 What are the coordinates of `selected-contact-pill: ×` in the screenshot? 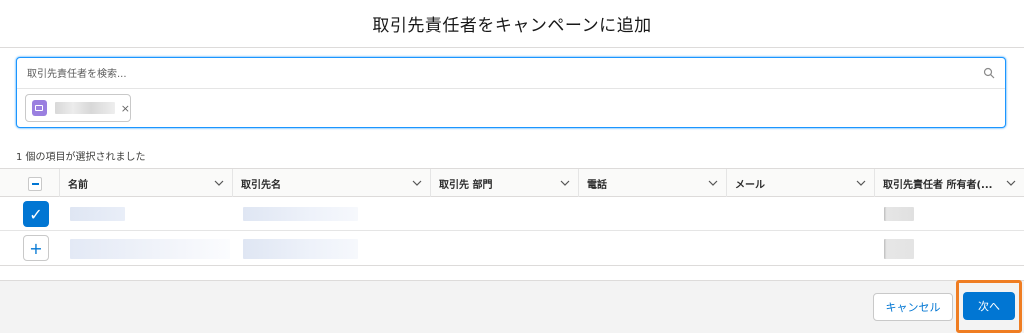 It's located at (78, 108).